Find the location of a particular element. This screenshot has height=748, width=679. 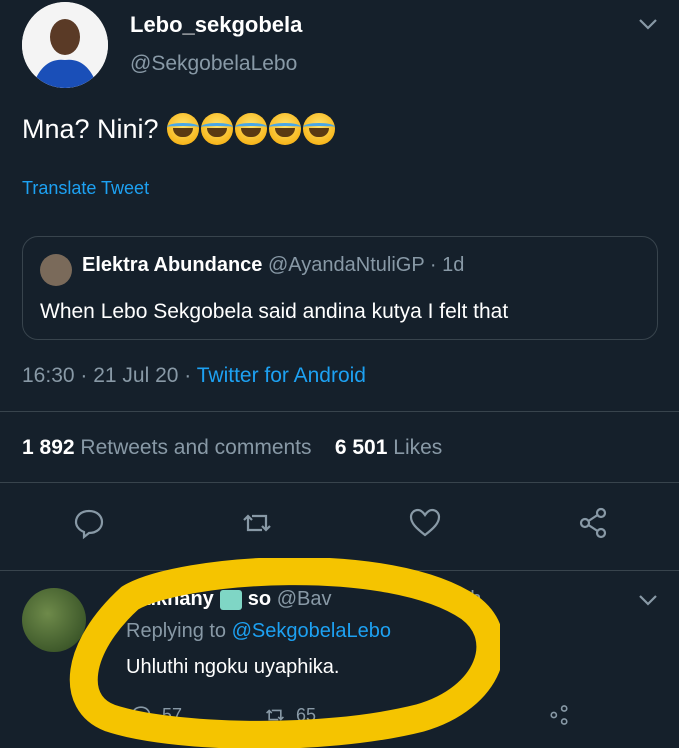

quoted-tweet-card is located at coordinates (340, 288).